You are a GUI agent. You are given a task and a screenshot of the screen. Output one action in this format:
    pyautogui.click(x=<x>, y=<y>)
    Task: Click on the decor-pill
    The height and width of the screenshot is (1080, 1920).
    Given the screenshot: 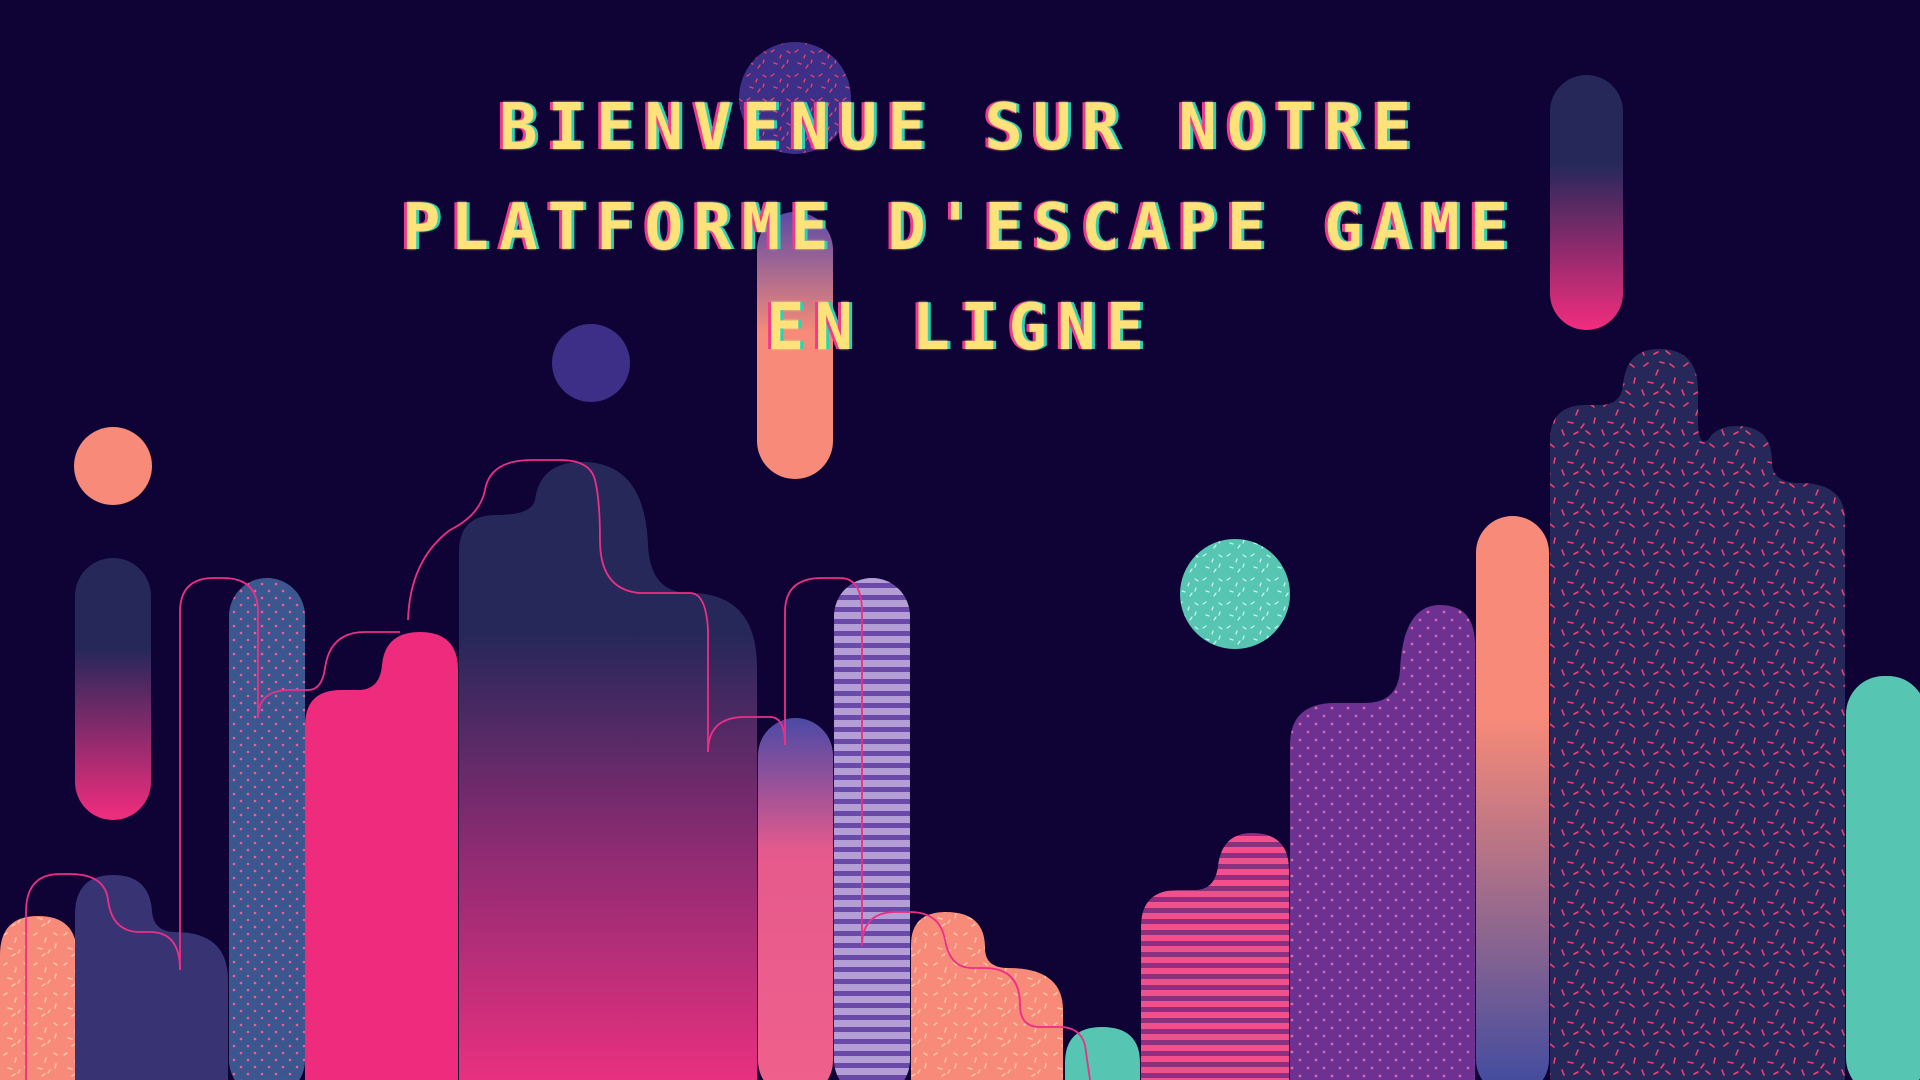 What is the action you would take?
    pyautogui.click(x=113, y=689)
    